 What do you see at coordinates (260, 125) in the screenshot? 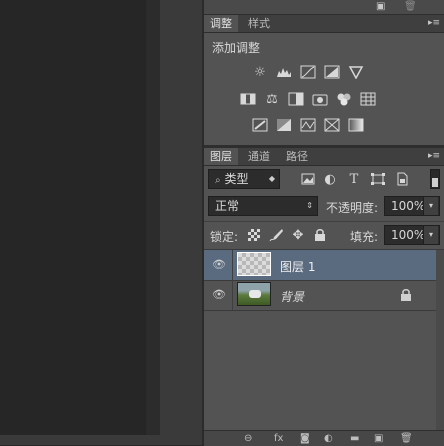
I see `invert-icon` at bounding box center [260, 125].